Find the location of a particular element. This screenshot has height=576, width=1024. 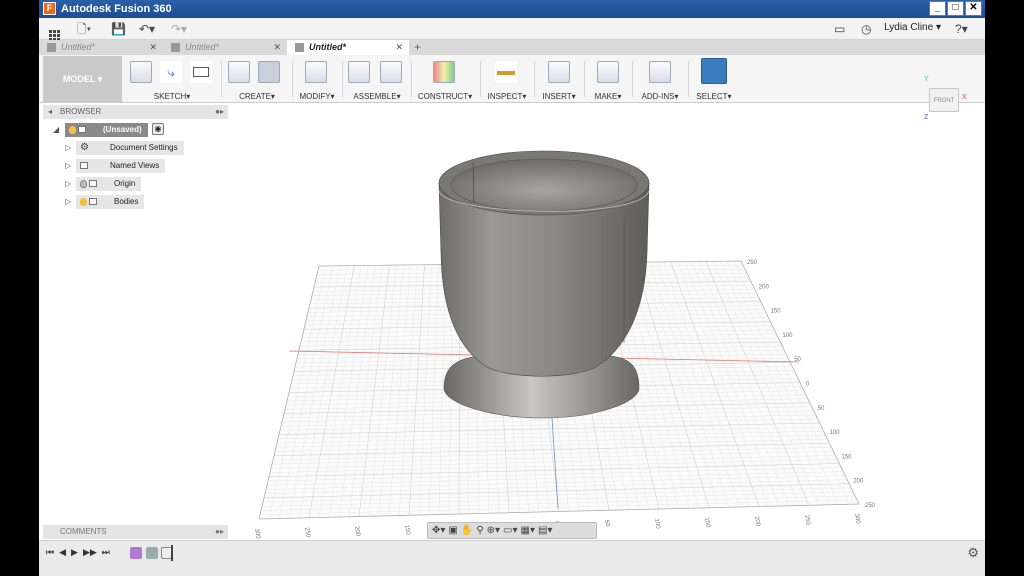

sketch-menu: SKETCH▾ is located at coordinates (172, 96).